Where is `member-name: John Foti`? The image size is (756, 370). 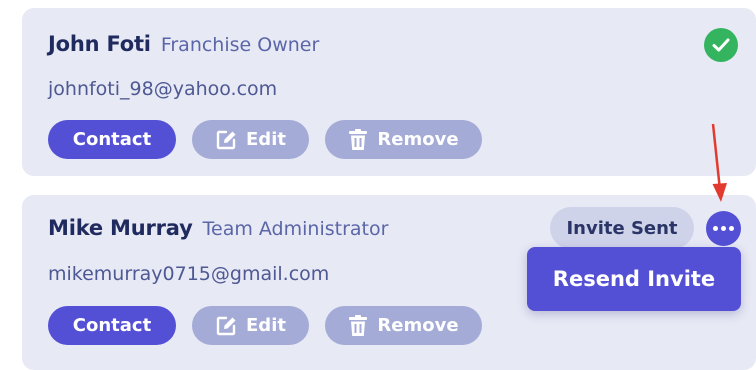 member-name: John Foti is located at coordinates (99, 44).